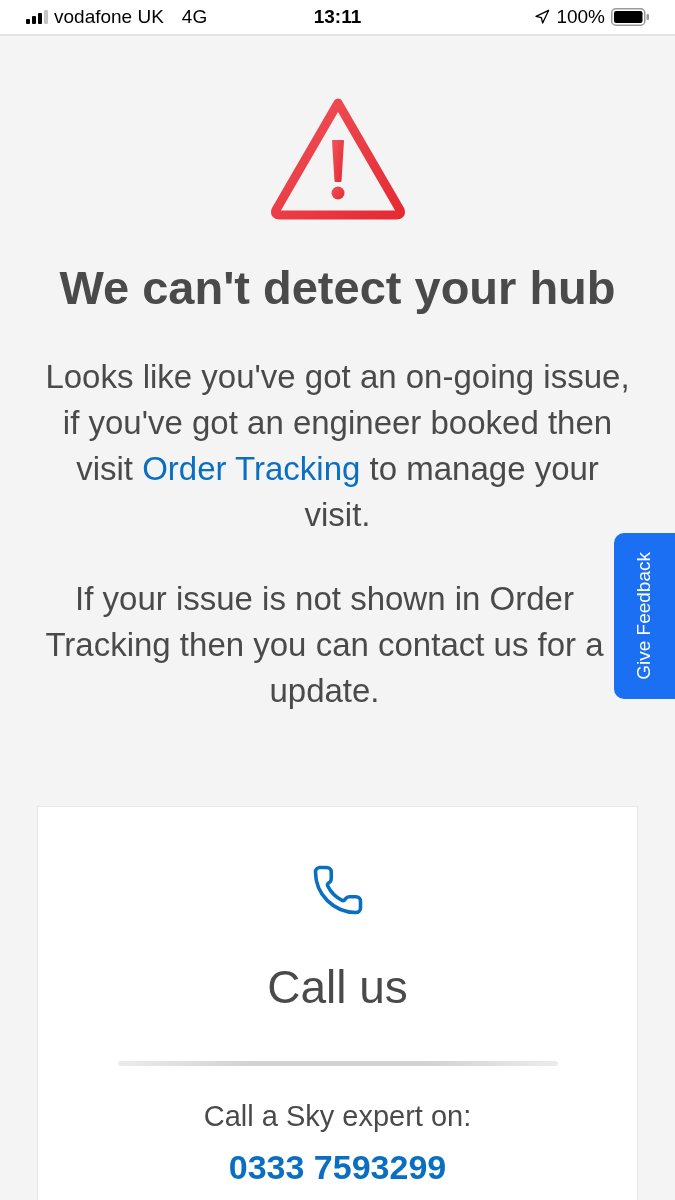  I want to click on card-title: Call us, so click(337, 987).